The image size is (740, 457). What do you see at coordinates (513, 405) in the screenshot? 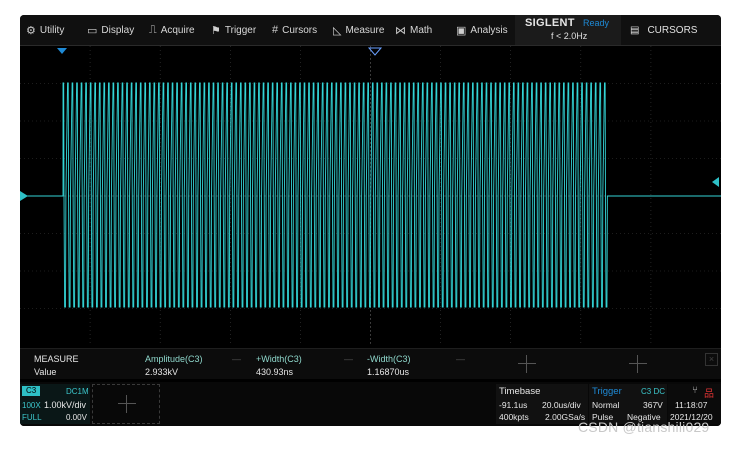
I see `timebase-delay: -91.1us` at bounding box center [513, 405].